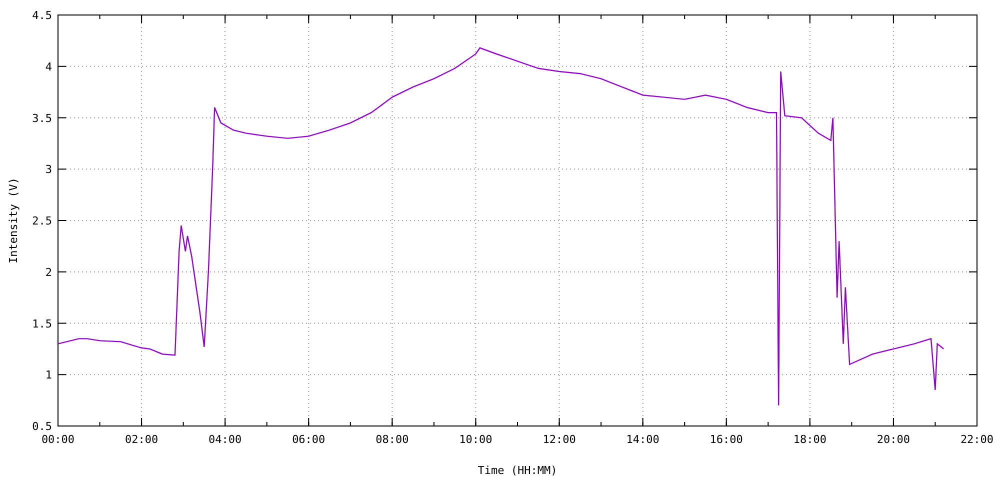 The height and width of the screenshot is (480, 1000). Describe the element at coordinates (48, 67) in the screenshot. I see `tick-label: 4` at that location.